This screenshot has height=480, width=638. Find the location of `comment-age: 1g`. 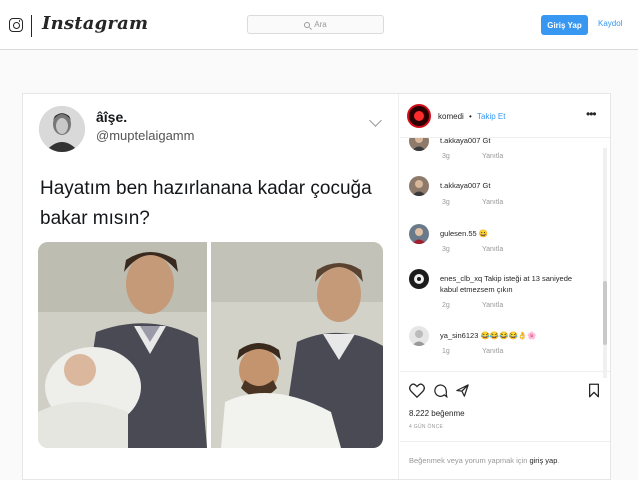

comment-age: 1g is located at coordinates (446, 351).